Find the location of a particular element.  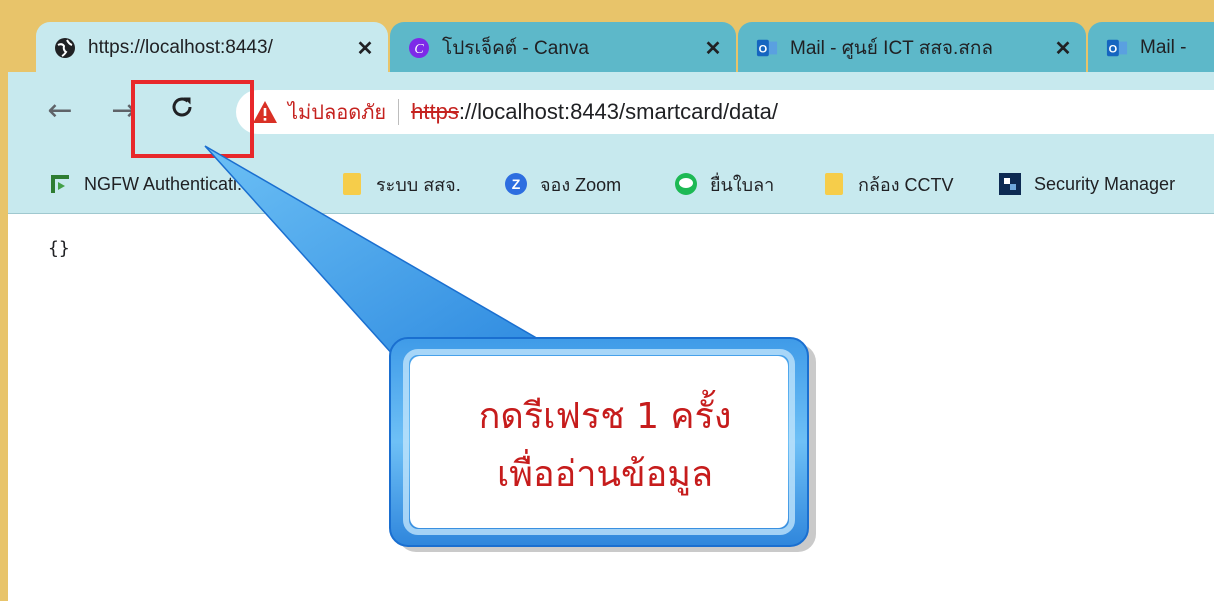

callout-line-1: กดรีเฟรช 1 ครั้ง is located at coordinates (605, 416).